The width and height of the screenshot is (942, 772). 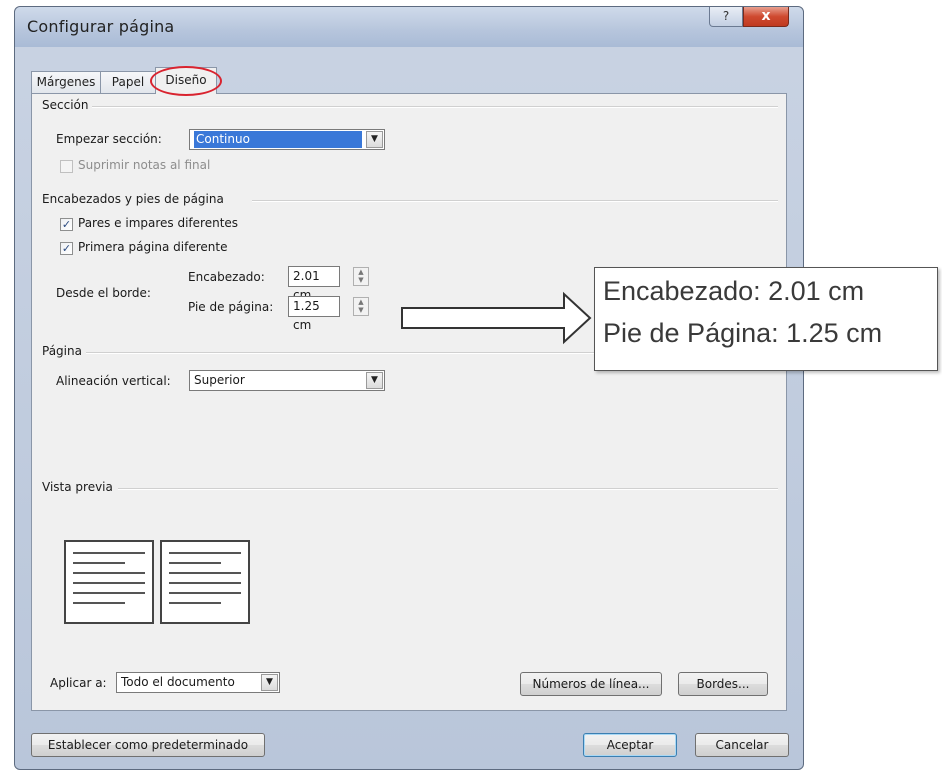 What do you see at coordinates (66, 82) in the screenshot?
I see `tab-margins: Márgenes` at bounding box center [66, 82].